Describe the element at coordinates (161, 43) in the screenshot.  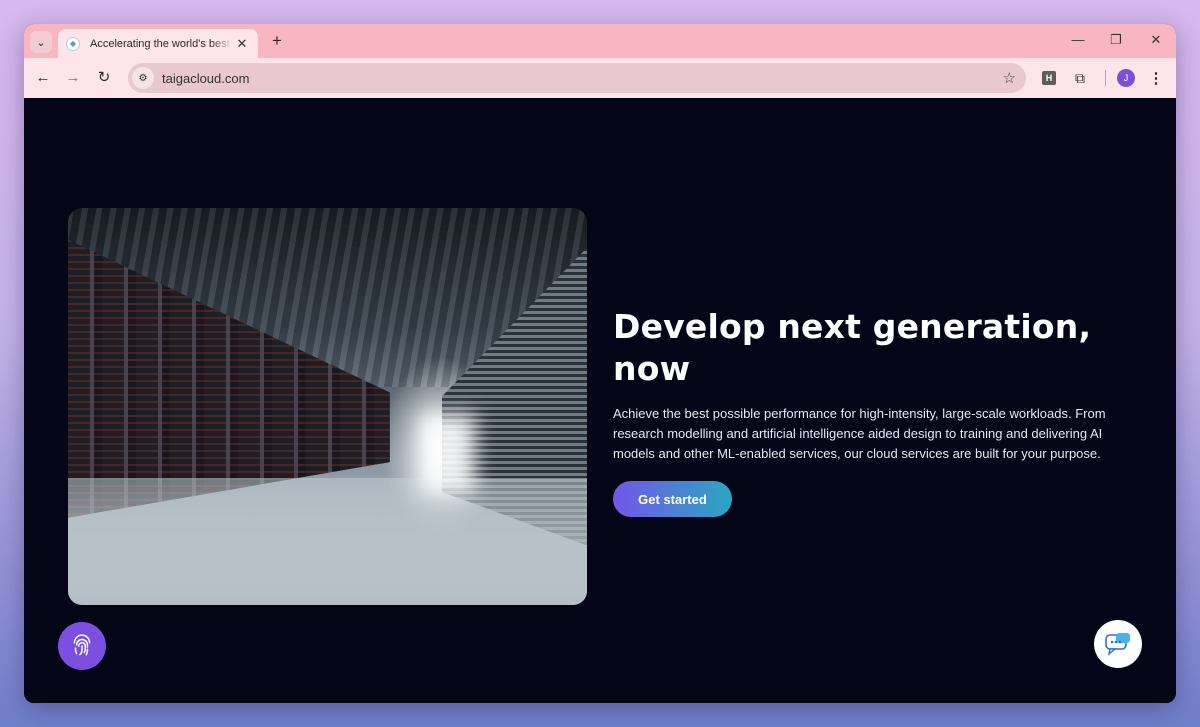
I see `tab-title: Accelerating the world's best id` at that location.